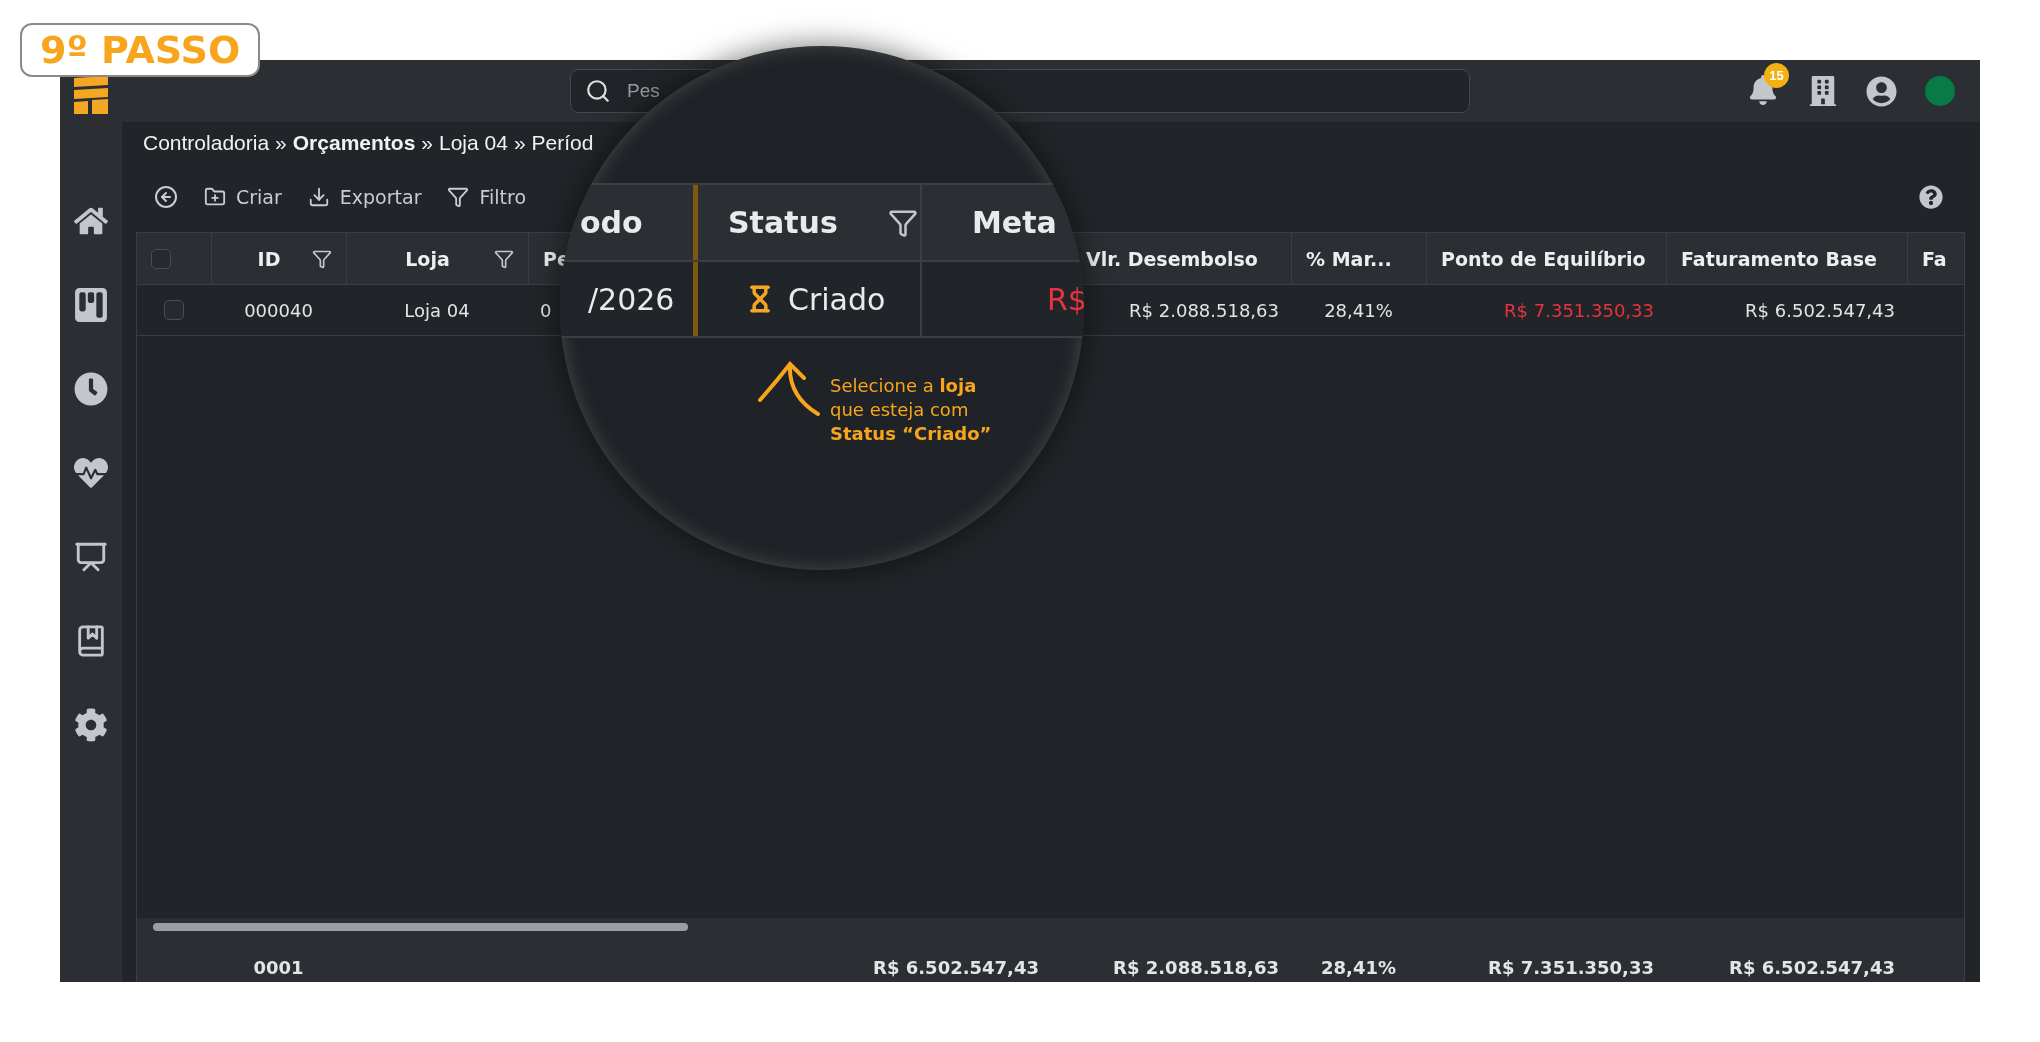  Describe the element at coordinates (473, 143) in the screenshot. I see `breadcrumb-item: Loja 04` at that location.